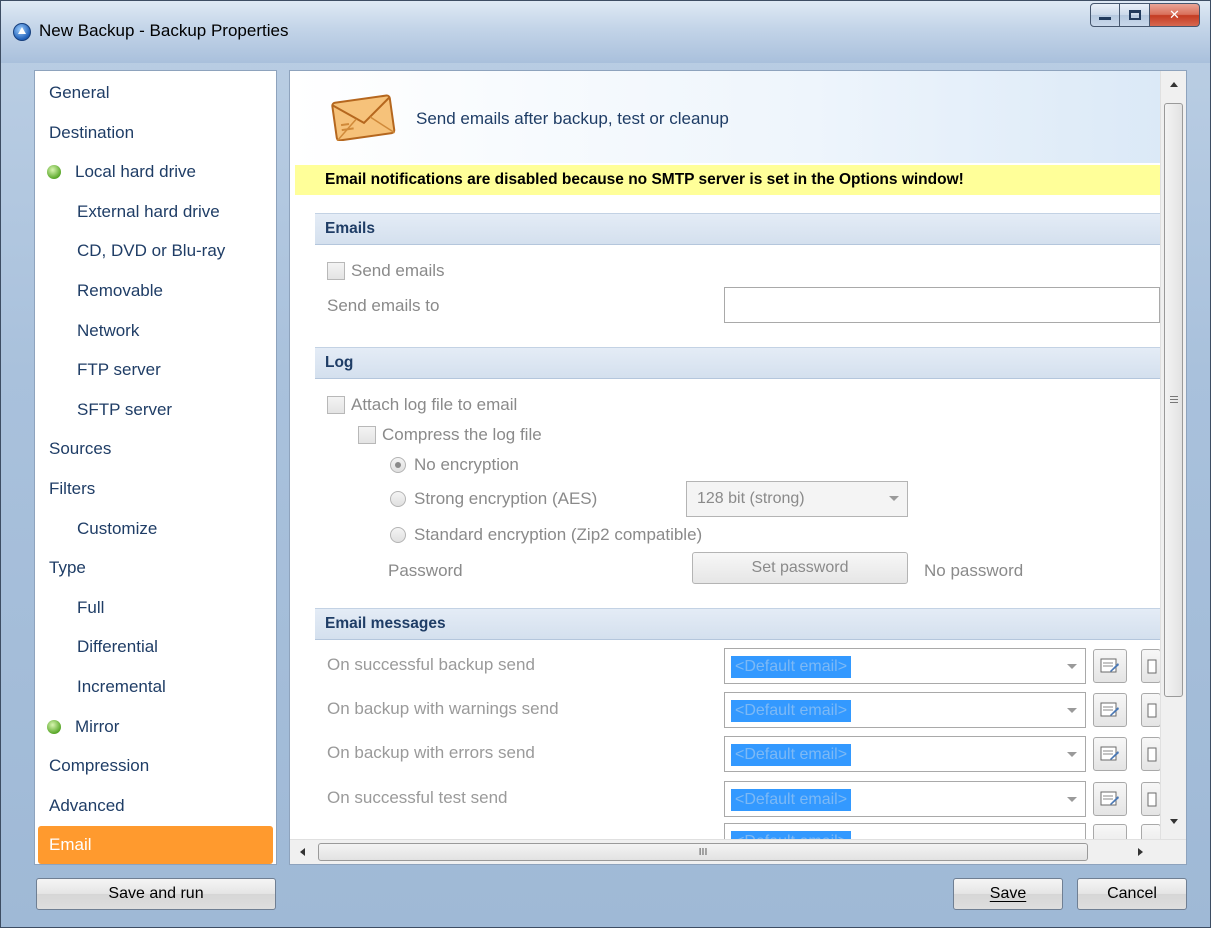  What do you see at coordinates (67, 568) in the screenshot?
I see `nav-item-label: Type` at bounding box center [67, 568].